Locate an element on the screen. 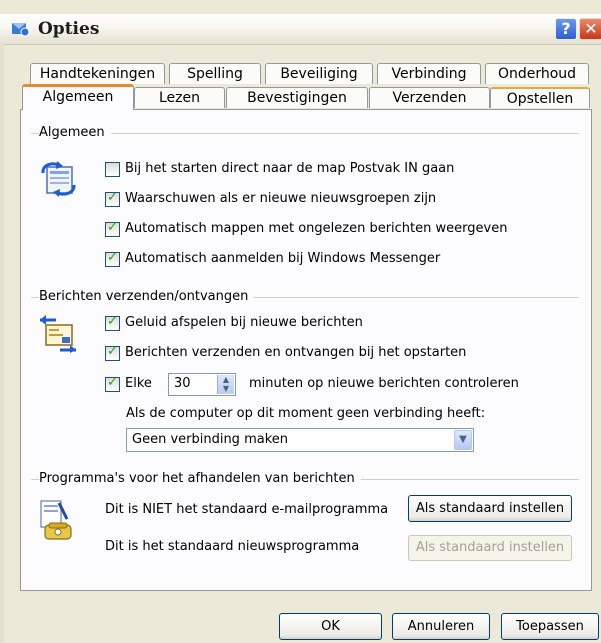 Image resolution: width=601 pixels, height=643 pixels. checkbox-auto-messenger: ✓ is located at coordinates (112, 258).